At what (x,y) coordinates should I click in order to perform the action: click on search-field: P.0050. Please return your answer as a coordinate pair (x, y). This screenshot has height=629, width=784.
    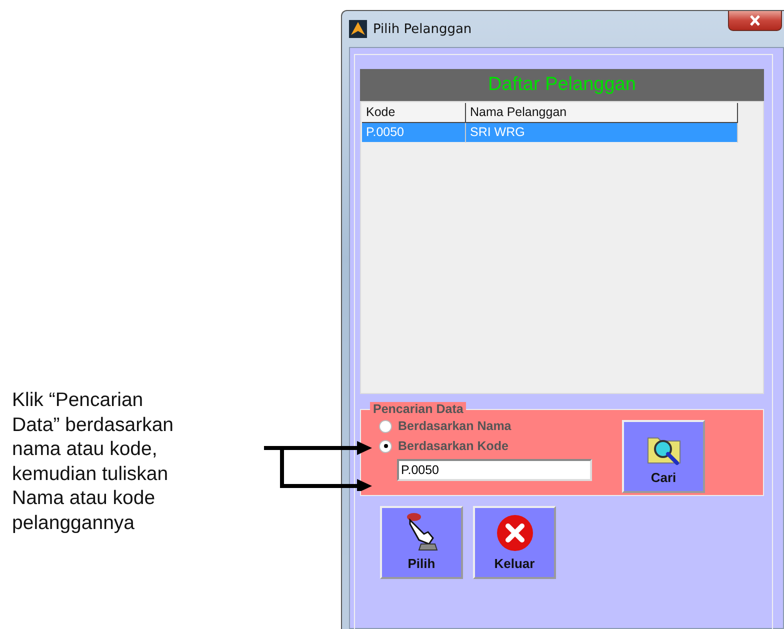
    Looking at the image, I should click on (494, 470).